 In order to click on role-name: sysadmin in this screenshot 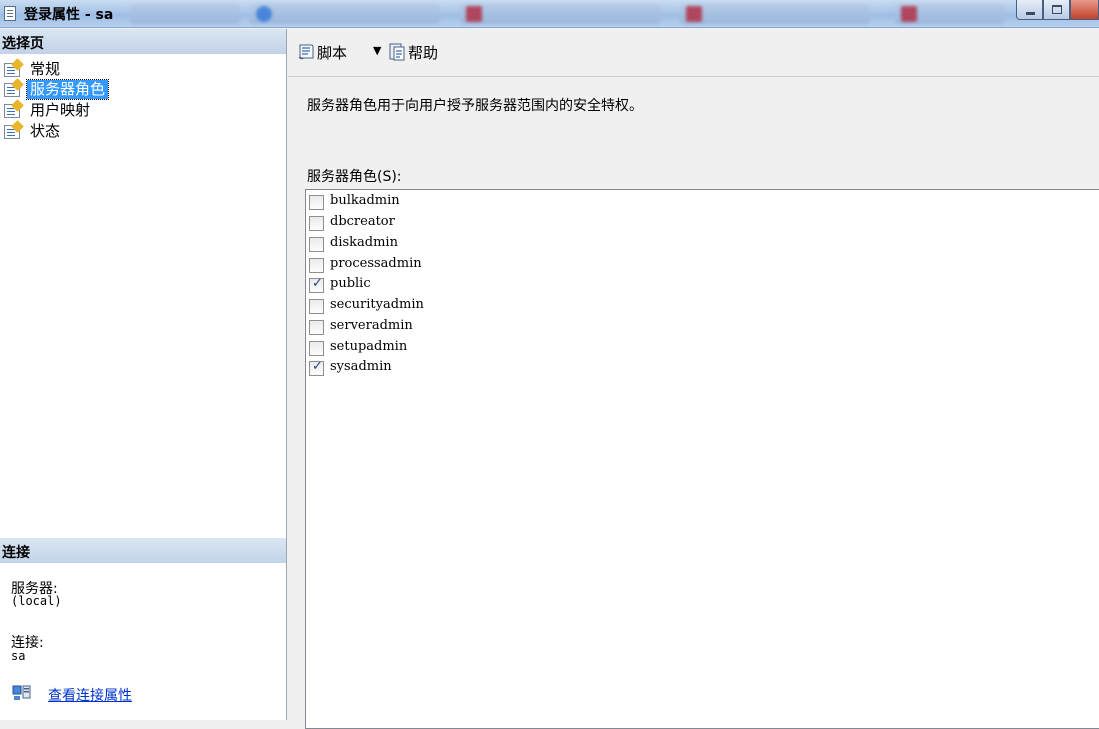, I will do `click(361, 366)`.